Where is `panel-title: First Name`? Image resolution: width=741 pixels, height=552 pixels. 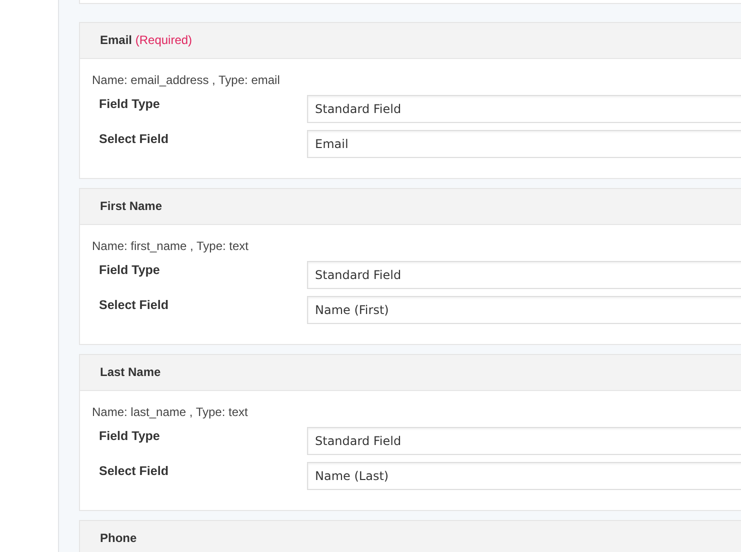 panel-title: First Name is located at coordinates (131, 206).